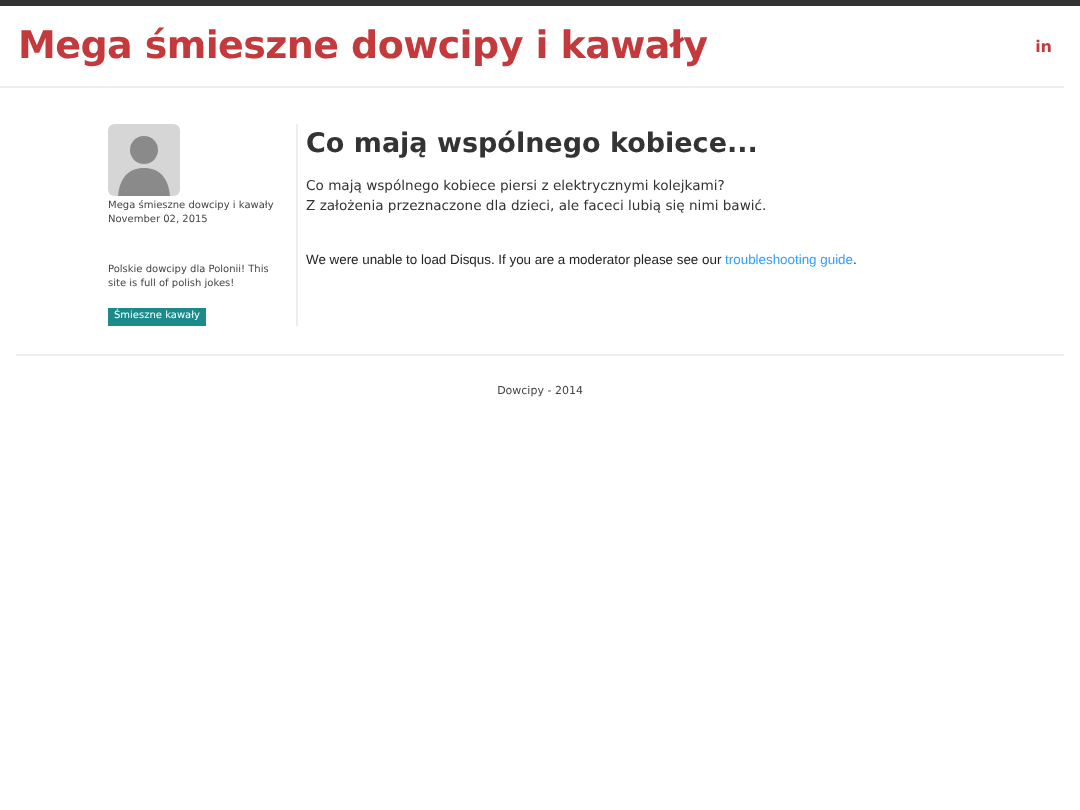  What do you see at coordinates (363, 46) in the screenshot?
I see `site-title: Mega śmieszne dowcipy i kawały` at bounding box center [363, 46].